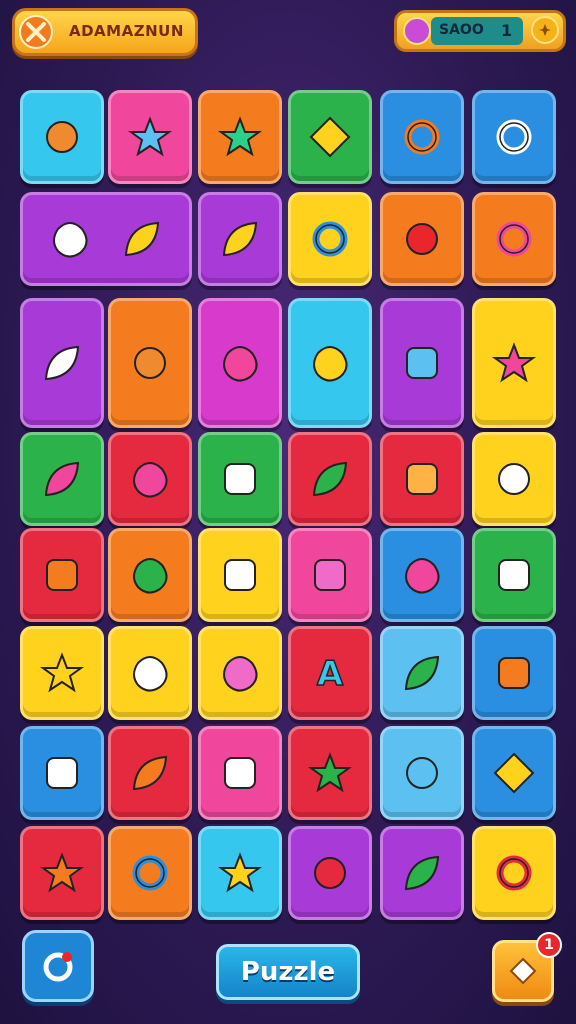 This screenshot has width=576, height=1024. I want to click on square-face-icon, so click(422, 479).